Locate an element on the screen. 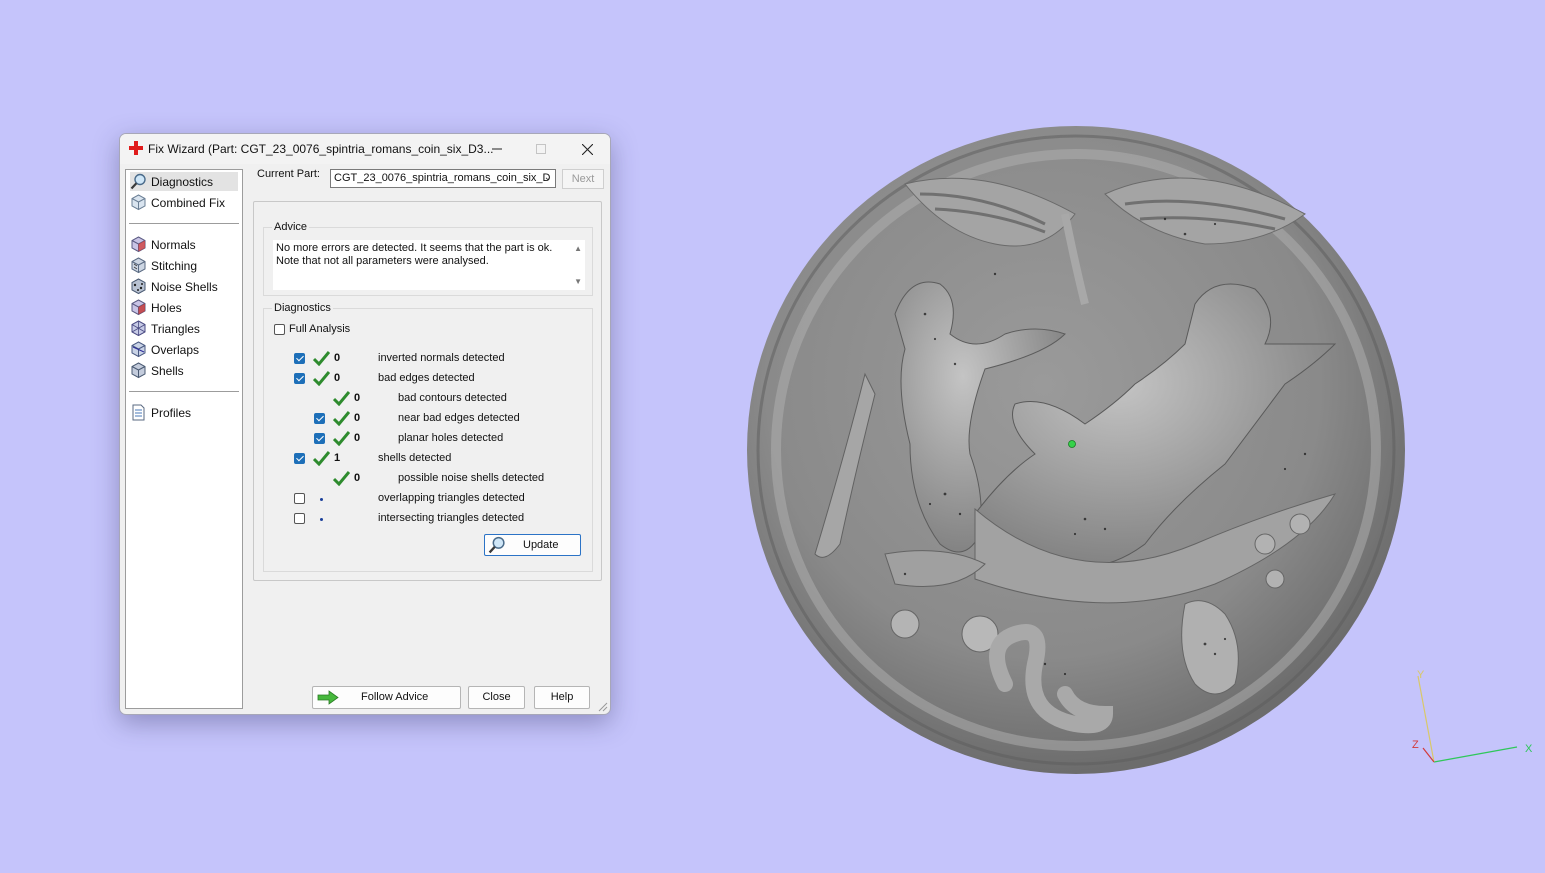  scroll-down-arrow-icon: ▼ is located at coordinates (578, 281).